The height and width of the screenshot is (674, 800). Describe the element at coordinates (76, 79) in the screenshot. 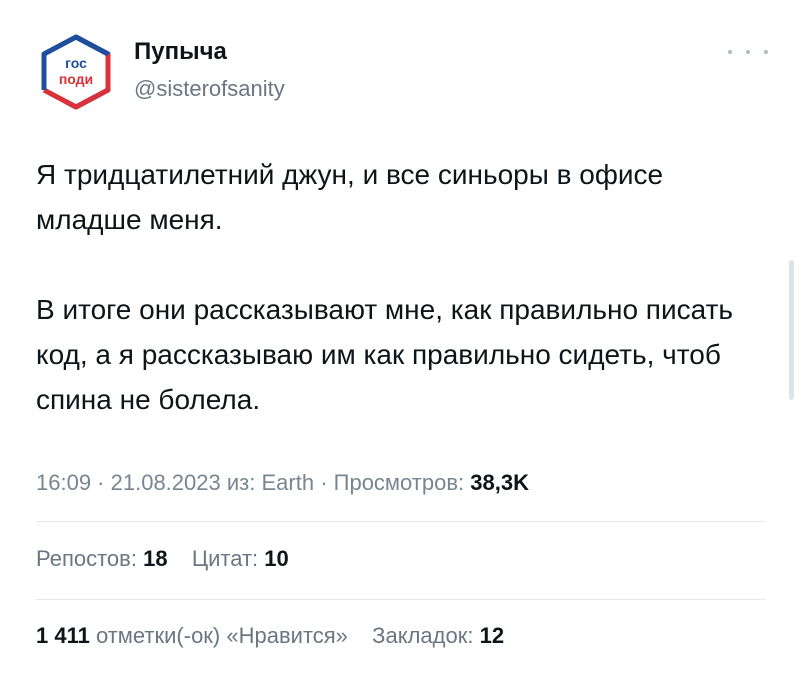

I see `avatar-text-bottom: поди` at that location.